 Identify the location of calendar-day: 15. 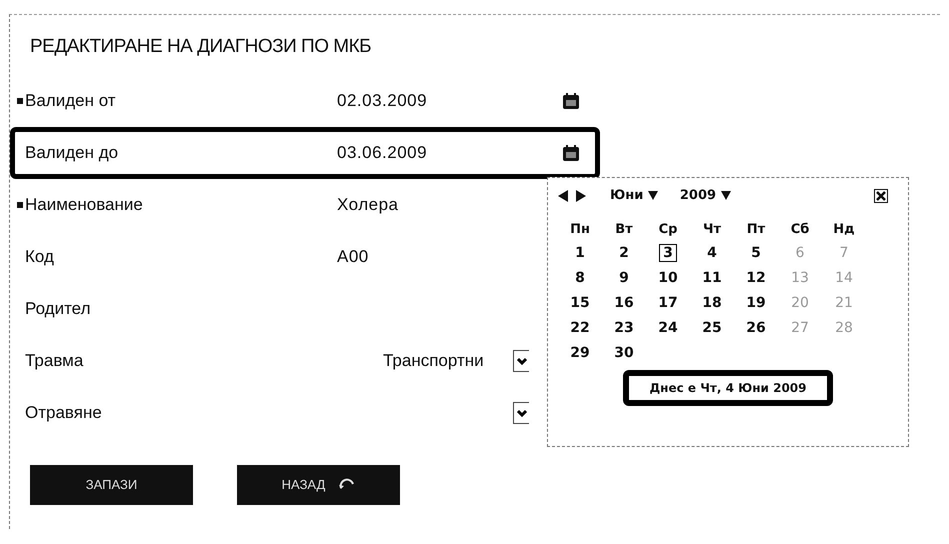
(580, 303).